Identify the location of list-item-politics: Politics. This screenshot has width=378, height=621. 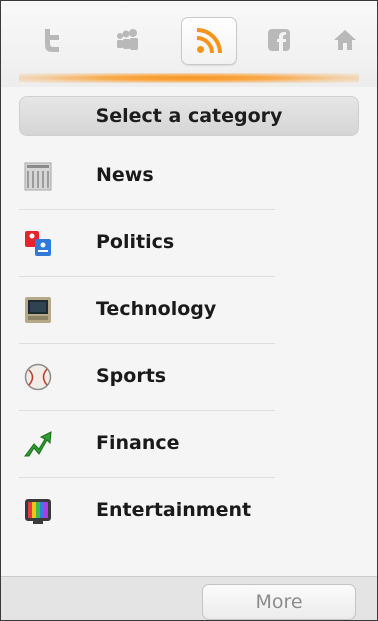
(189, 243).